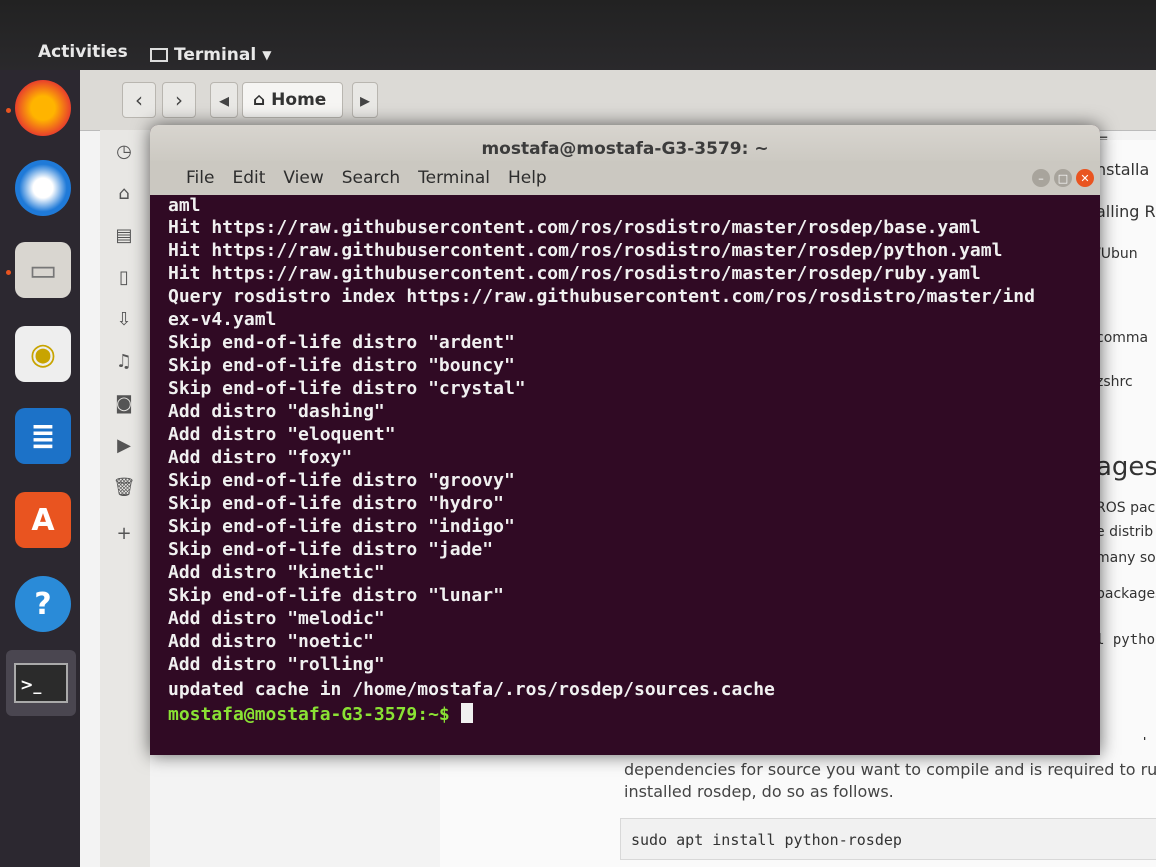 The height and width of the screenshot is (867, 1156). I want to click on menu-file: File, so click(200, 178).